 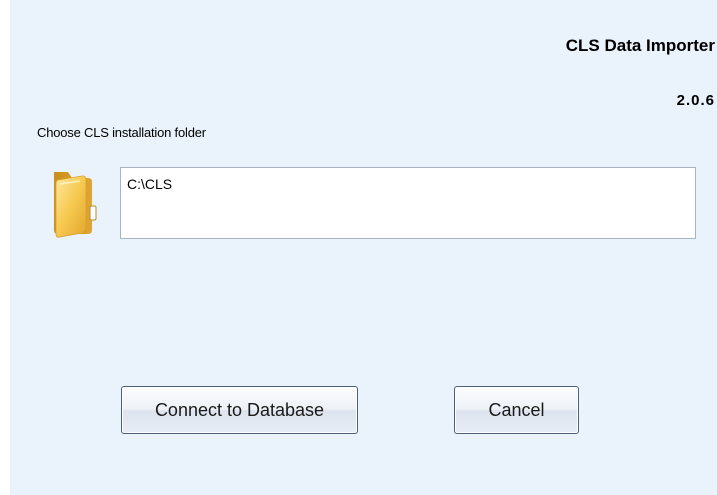 I want to click on folder-icon, so click(x=74, y=203).